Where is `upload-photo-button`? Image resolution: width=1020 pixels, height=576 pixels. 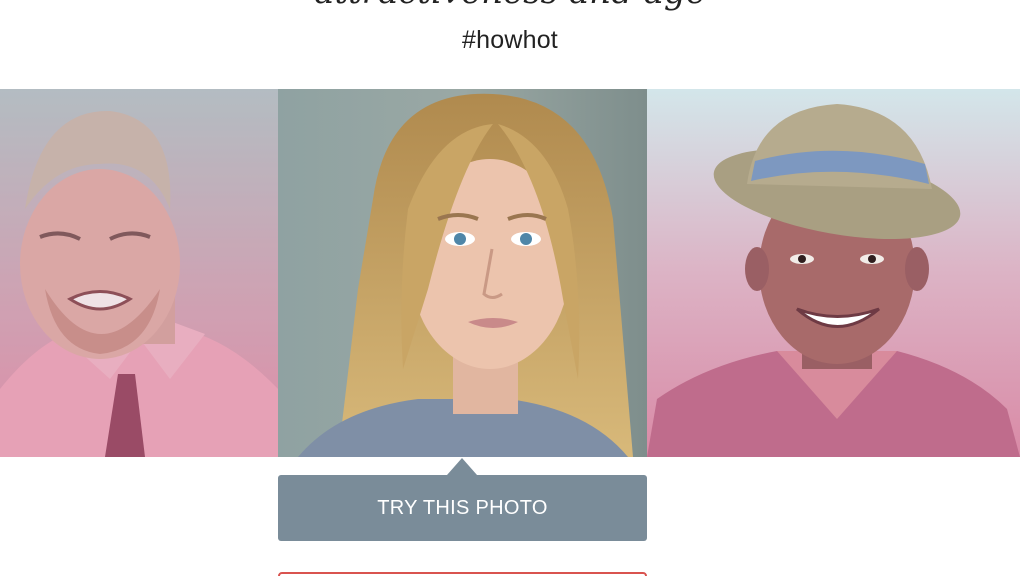 upload-photo-button is located at coordinates (462, 574).